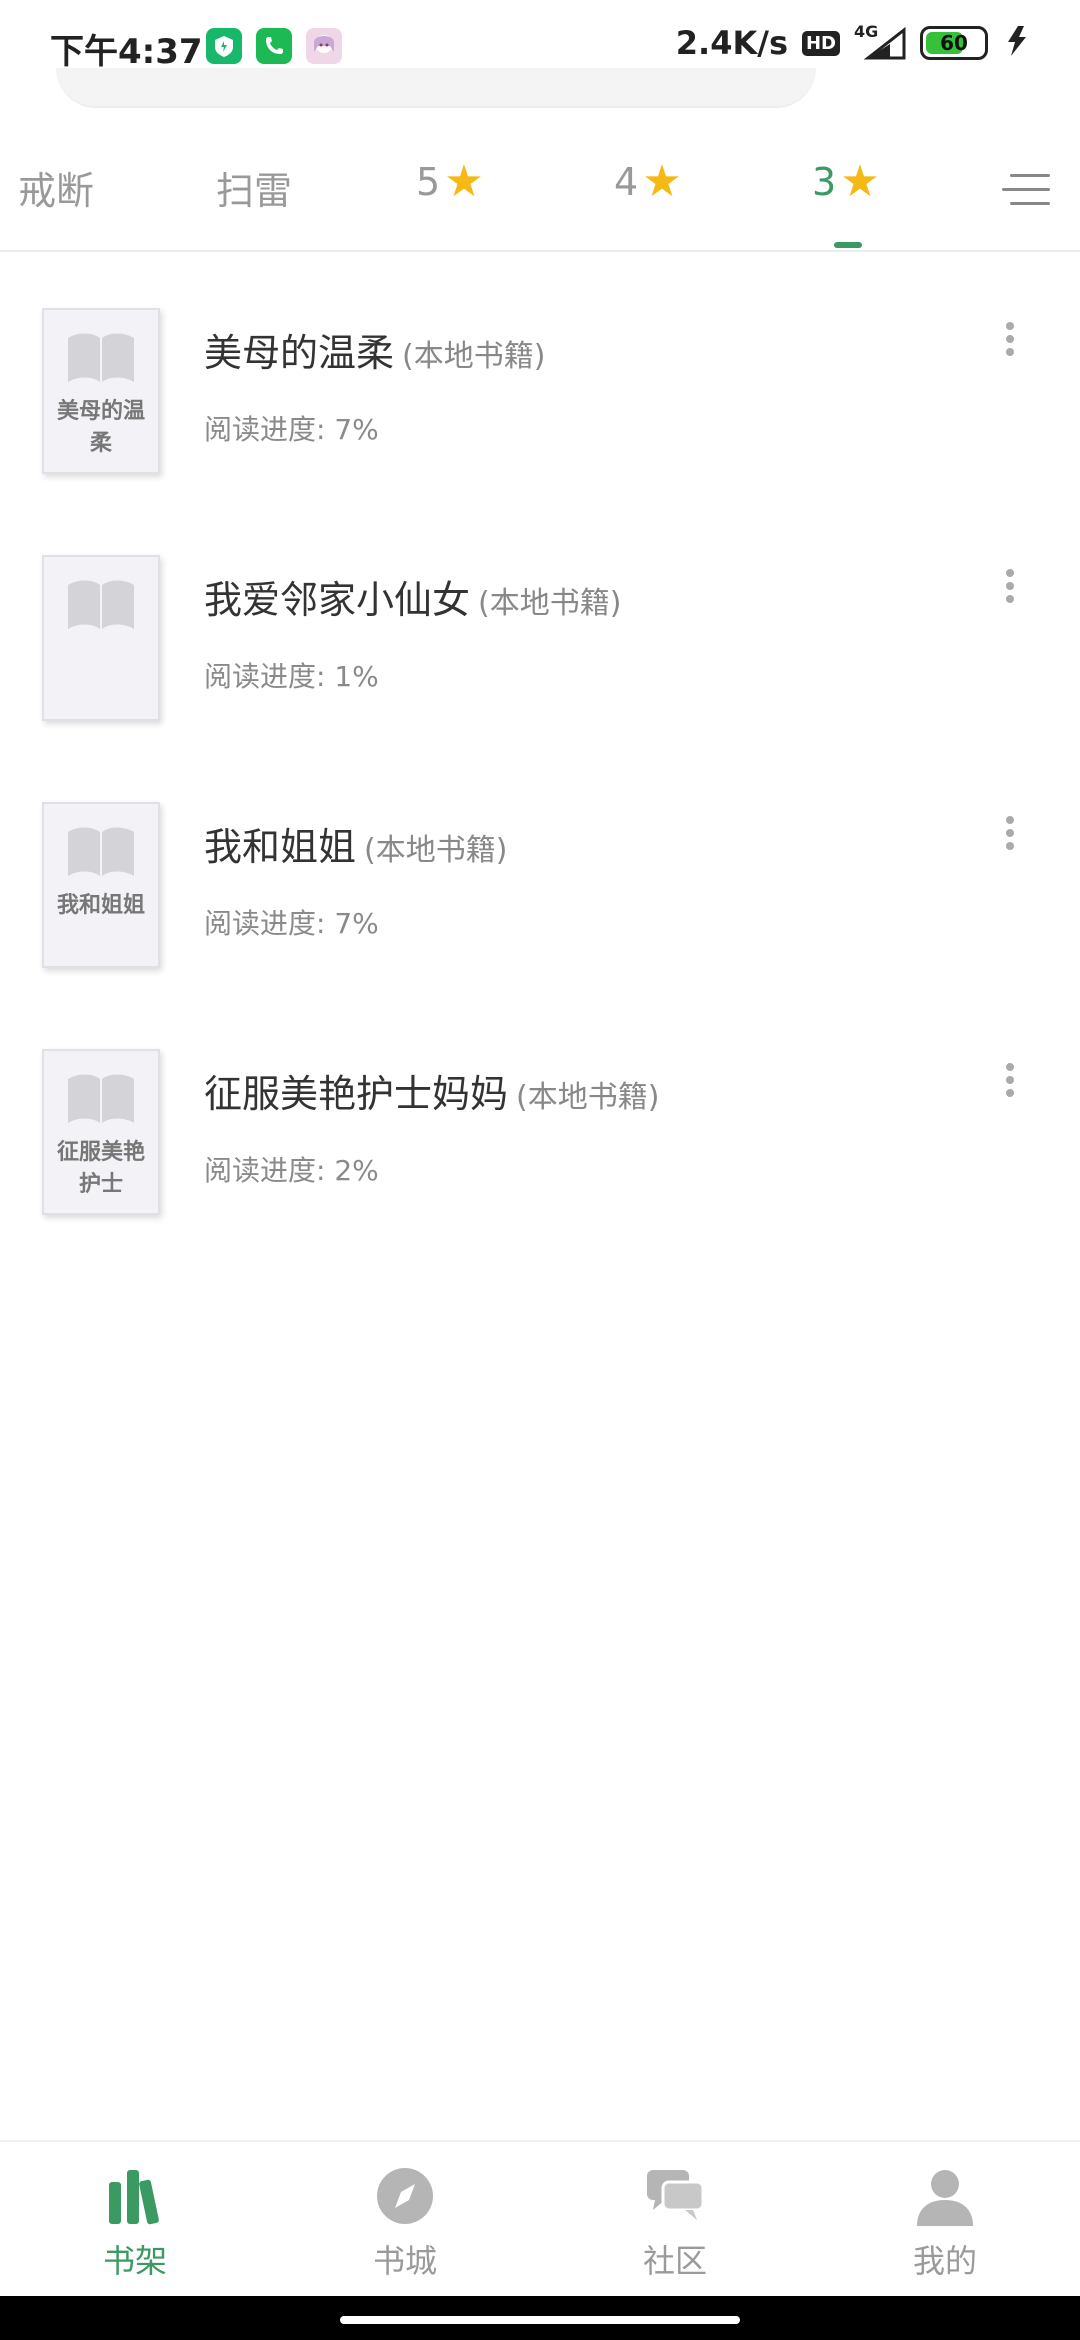  I want to click on nav-label: 社区, so click(674, 2261).